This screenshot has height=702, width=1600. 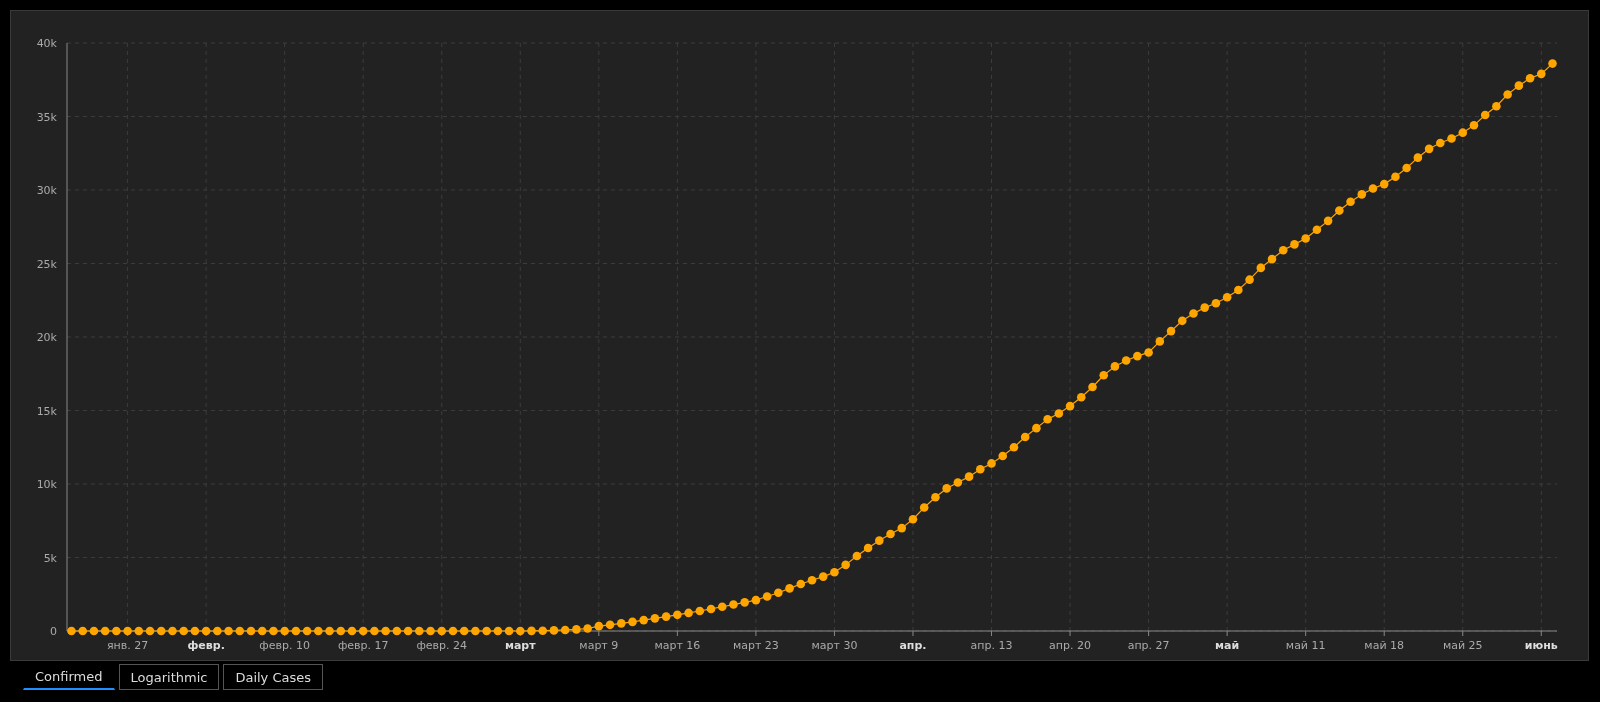 I want to click on y-axis-label: 15k, so click(x=46, y=411).